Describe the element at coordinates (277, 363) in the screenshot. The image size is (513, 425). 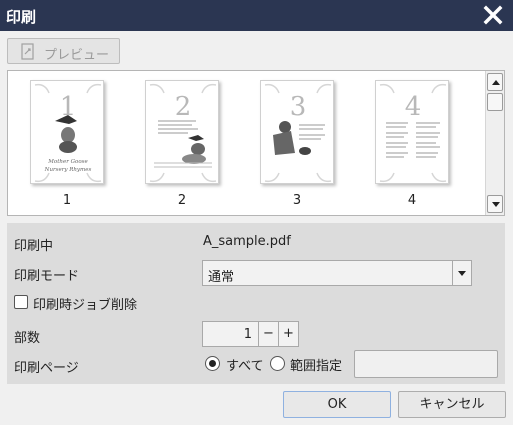
I see `pages-range-radio` at that location.